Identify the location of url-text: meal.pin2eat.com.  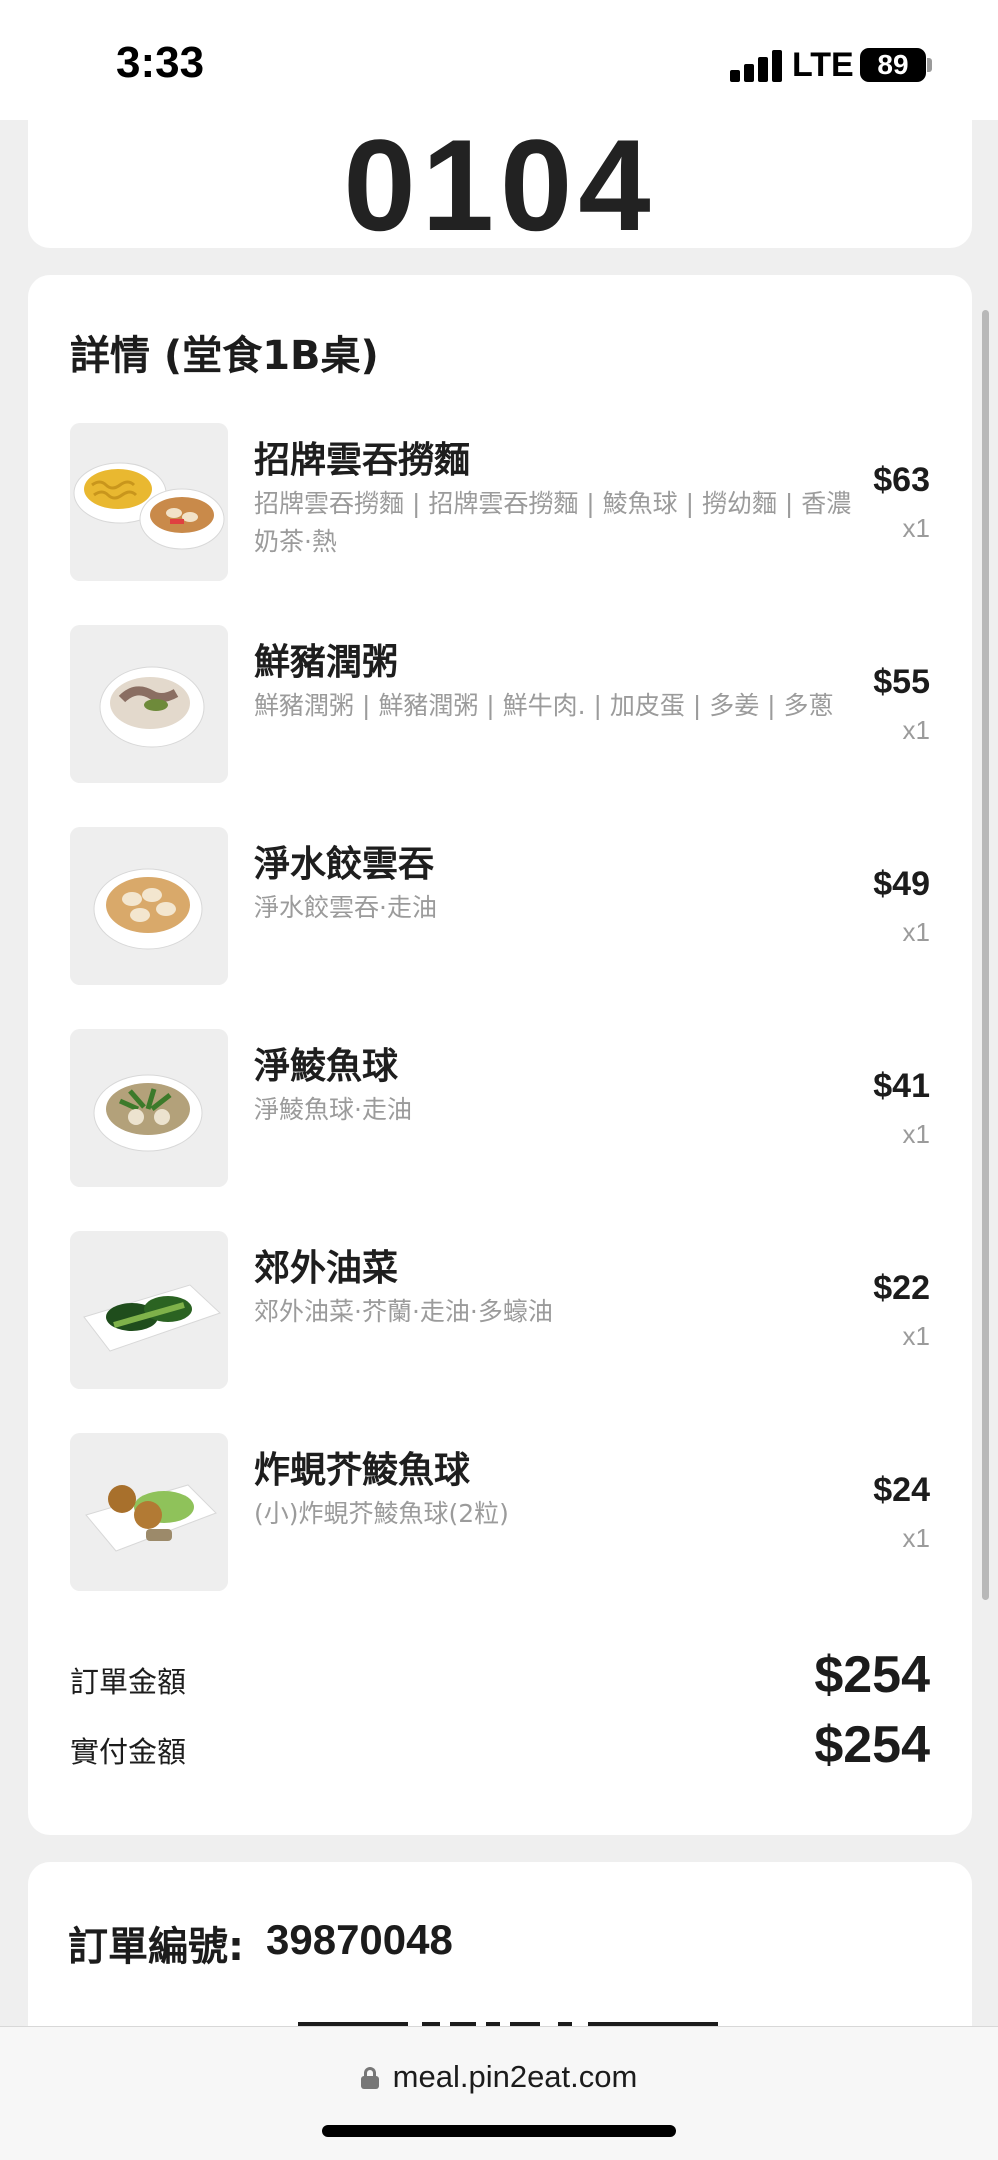
(515, 2076).